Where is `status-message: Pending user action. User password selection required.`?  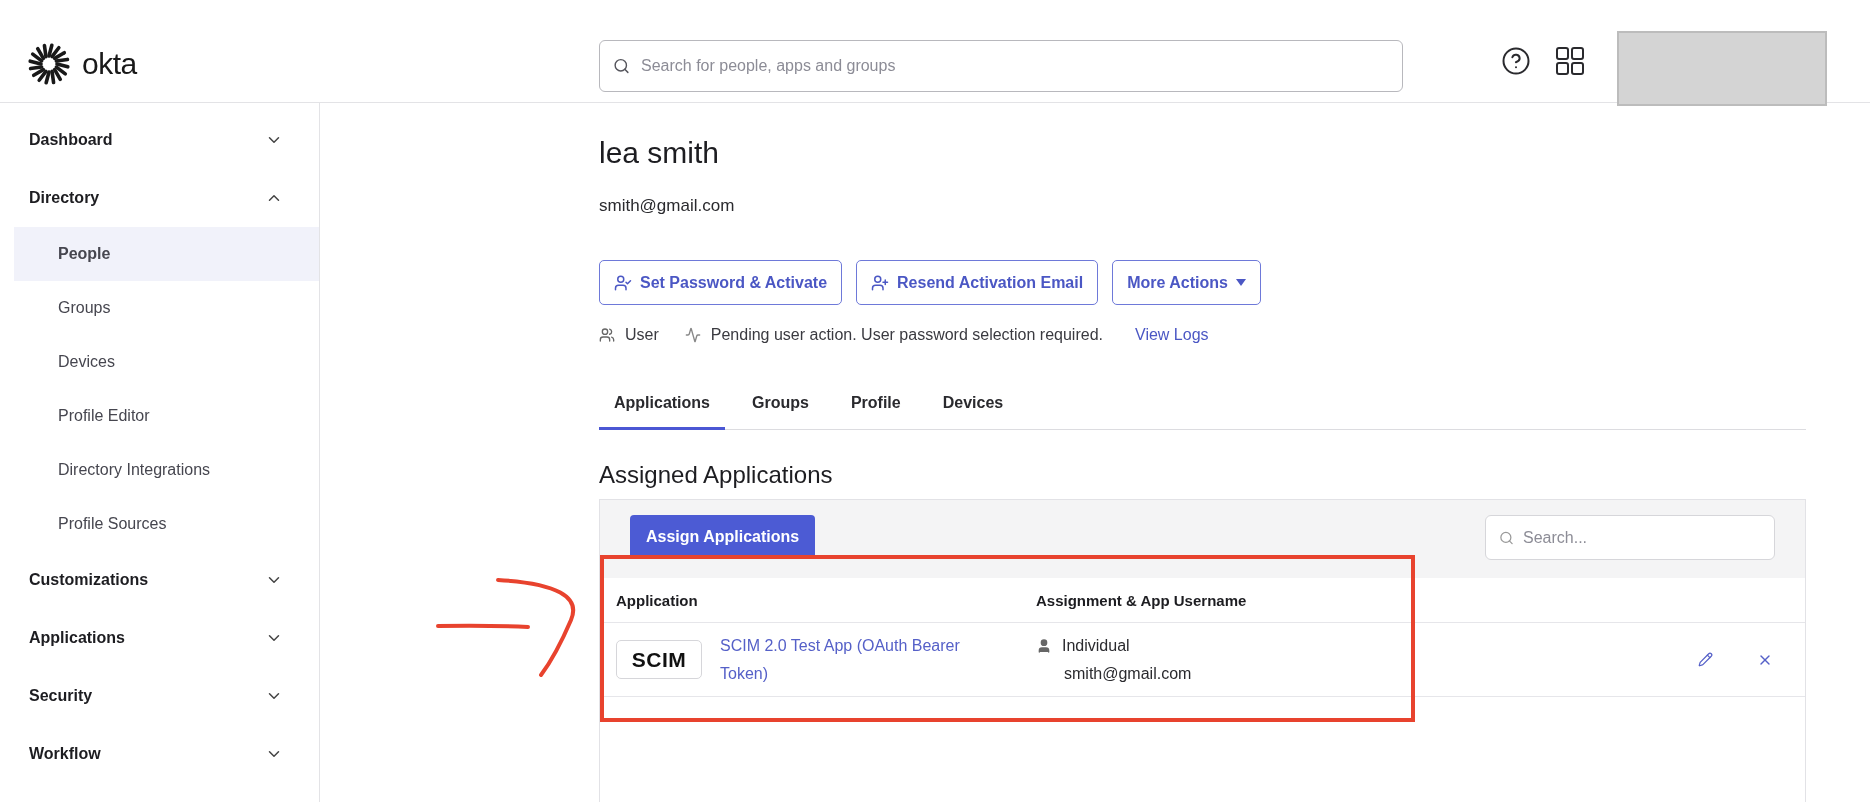 status-message: Pending user action. User password selection required. is located at coordinates (906, 335).